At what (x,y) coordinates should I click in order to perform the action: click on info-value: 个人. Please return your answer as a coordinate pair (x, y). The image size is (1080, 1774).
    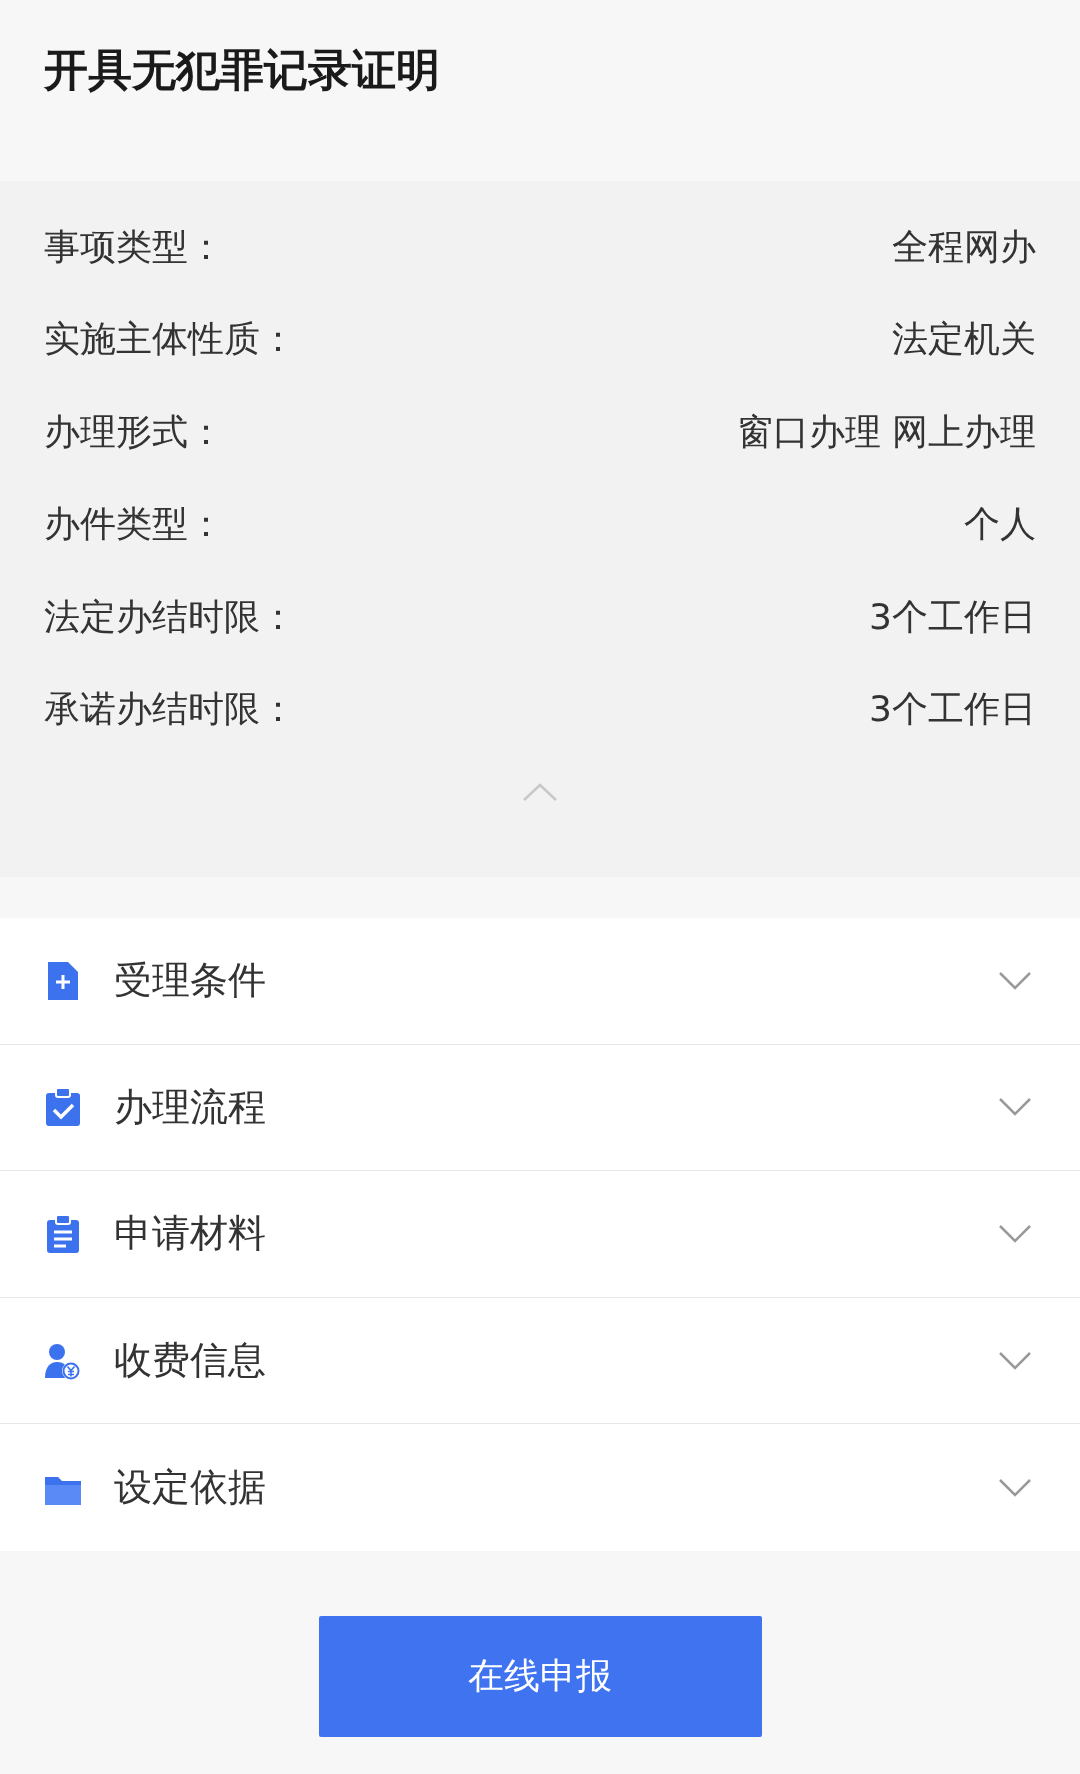
    Looking at the image, I should click on (1000, 524).